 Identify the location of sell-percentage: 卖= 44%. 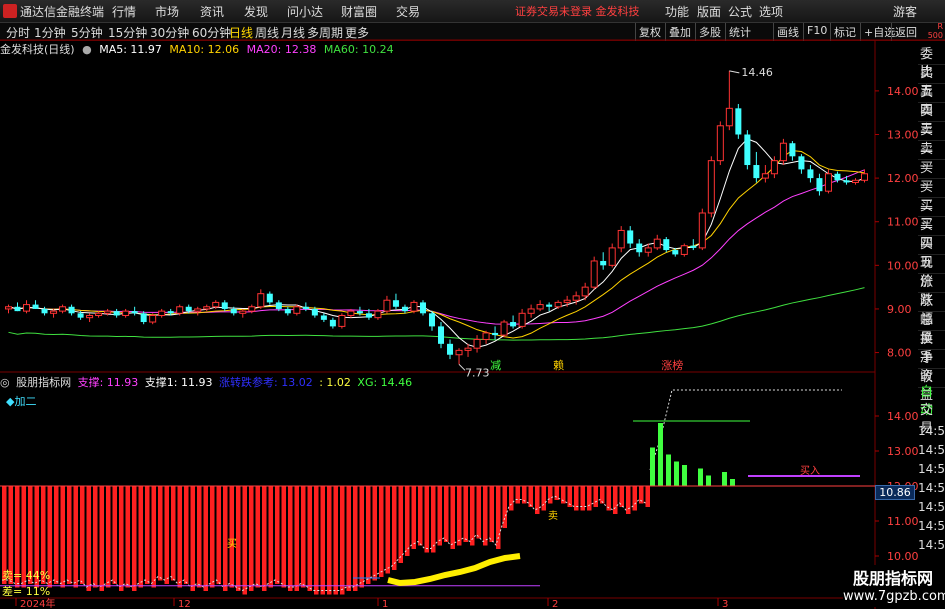
(26, 575).